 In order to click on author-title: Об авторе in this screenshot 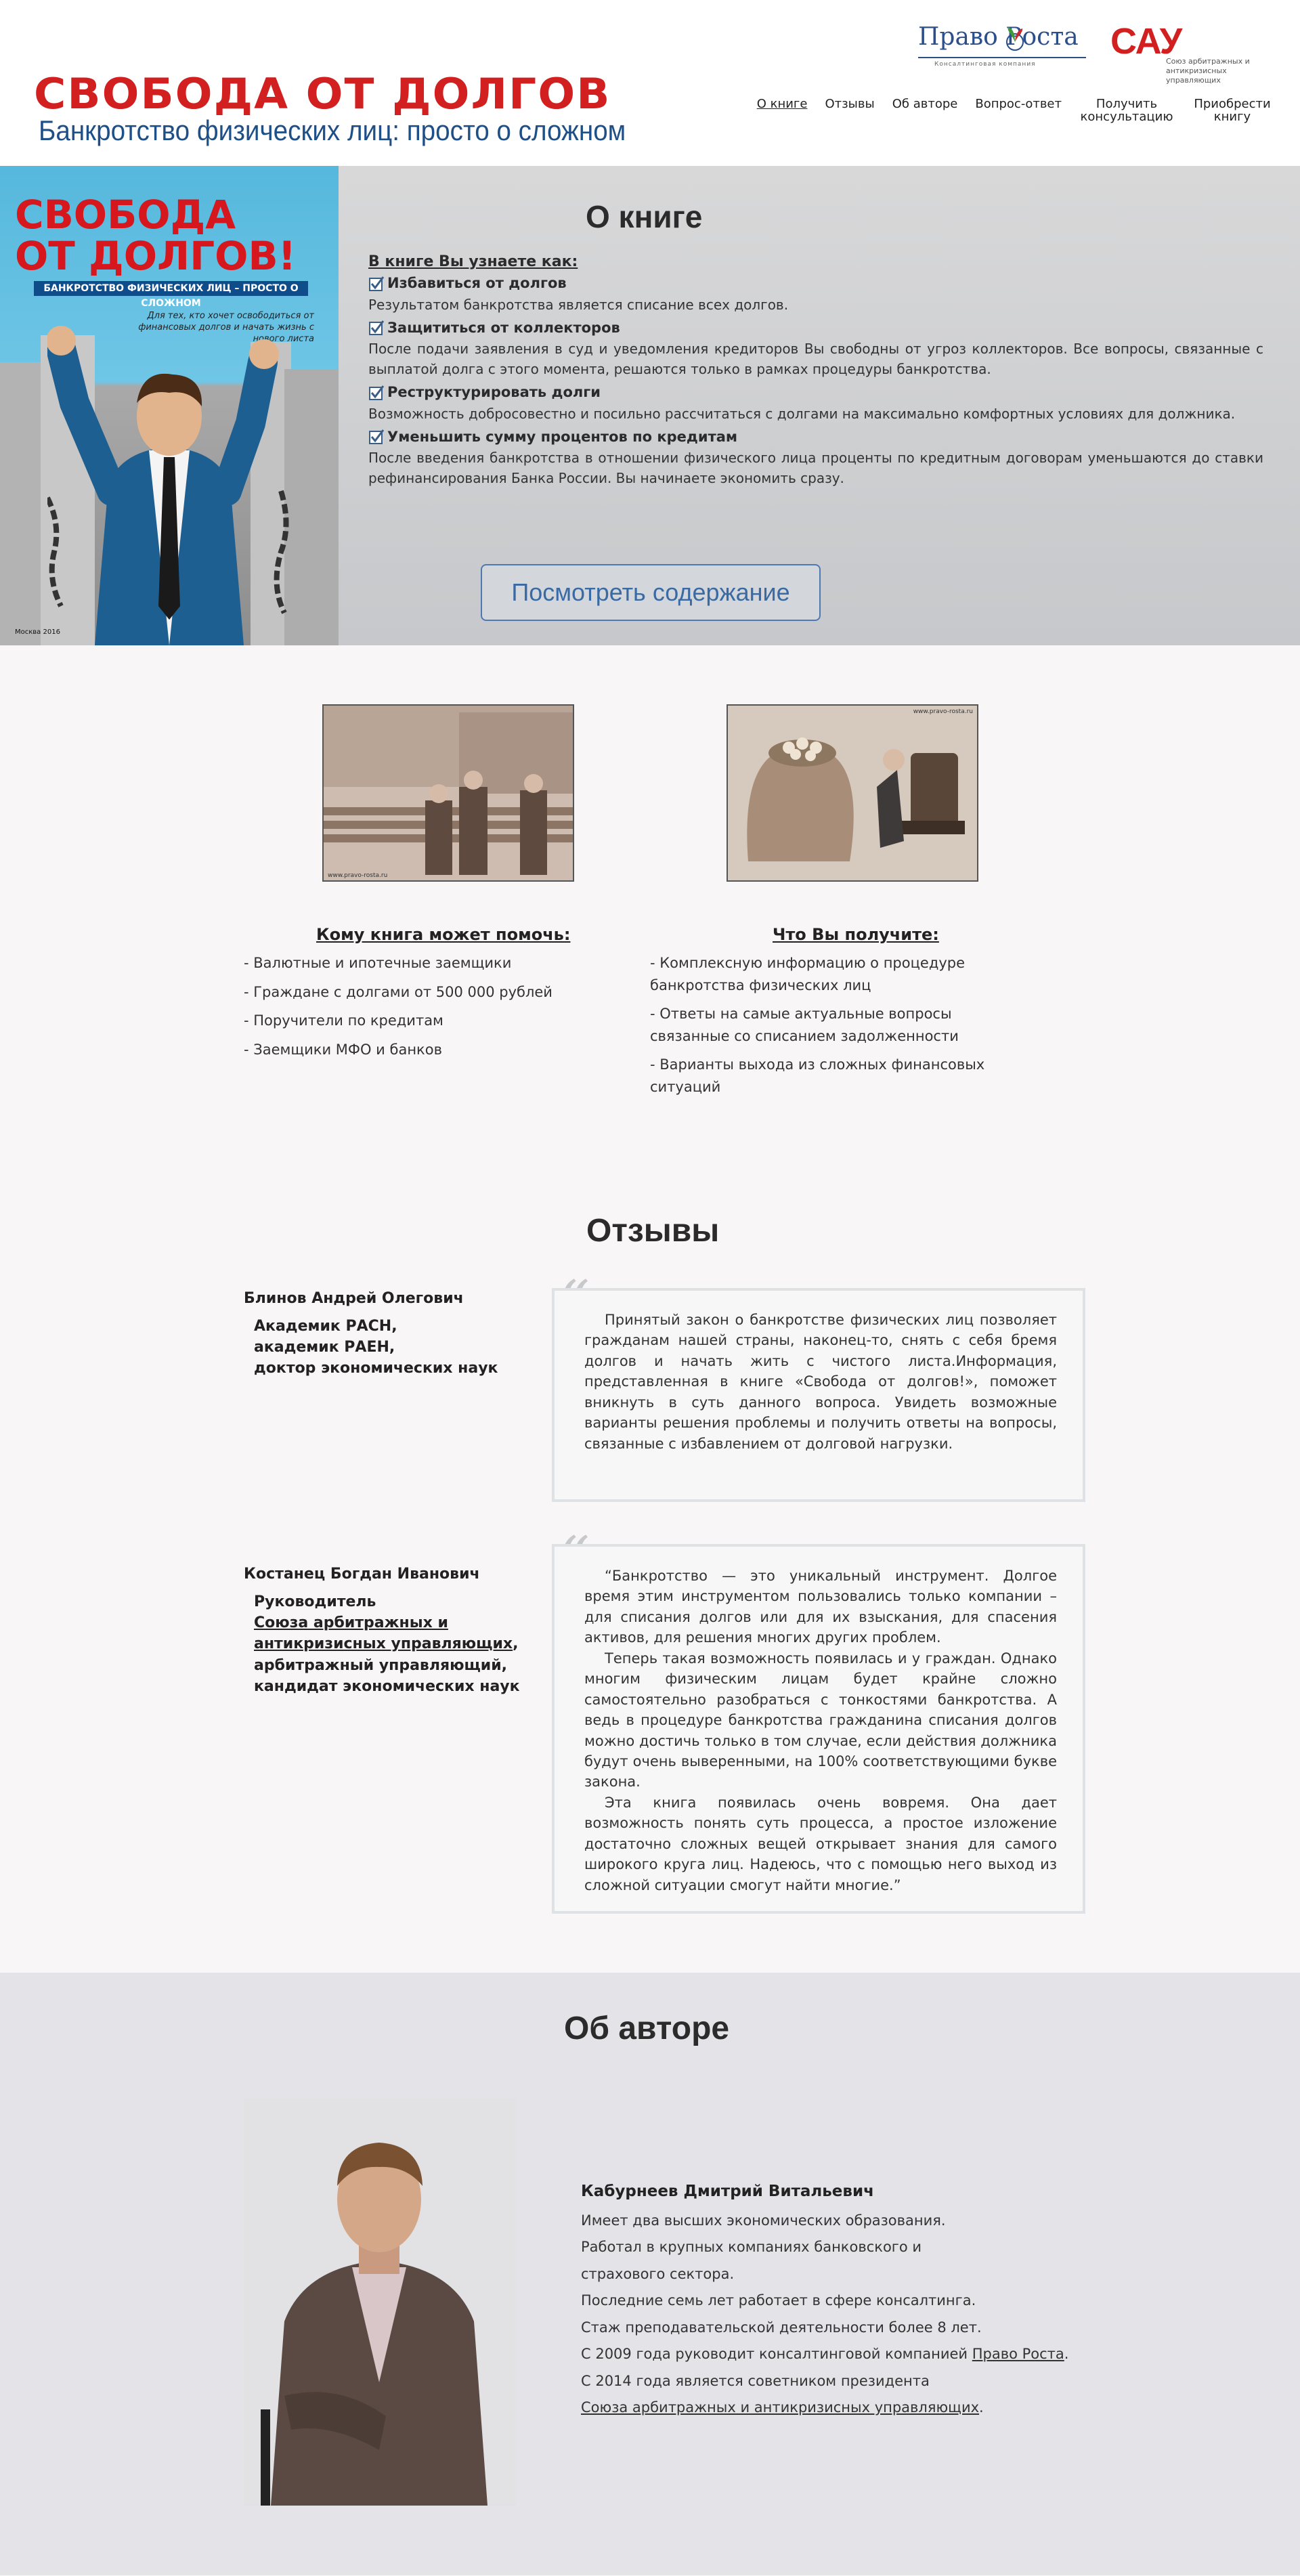, I will do `click(647, 2028)`.